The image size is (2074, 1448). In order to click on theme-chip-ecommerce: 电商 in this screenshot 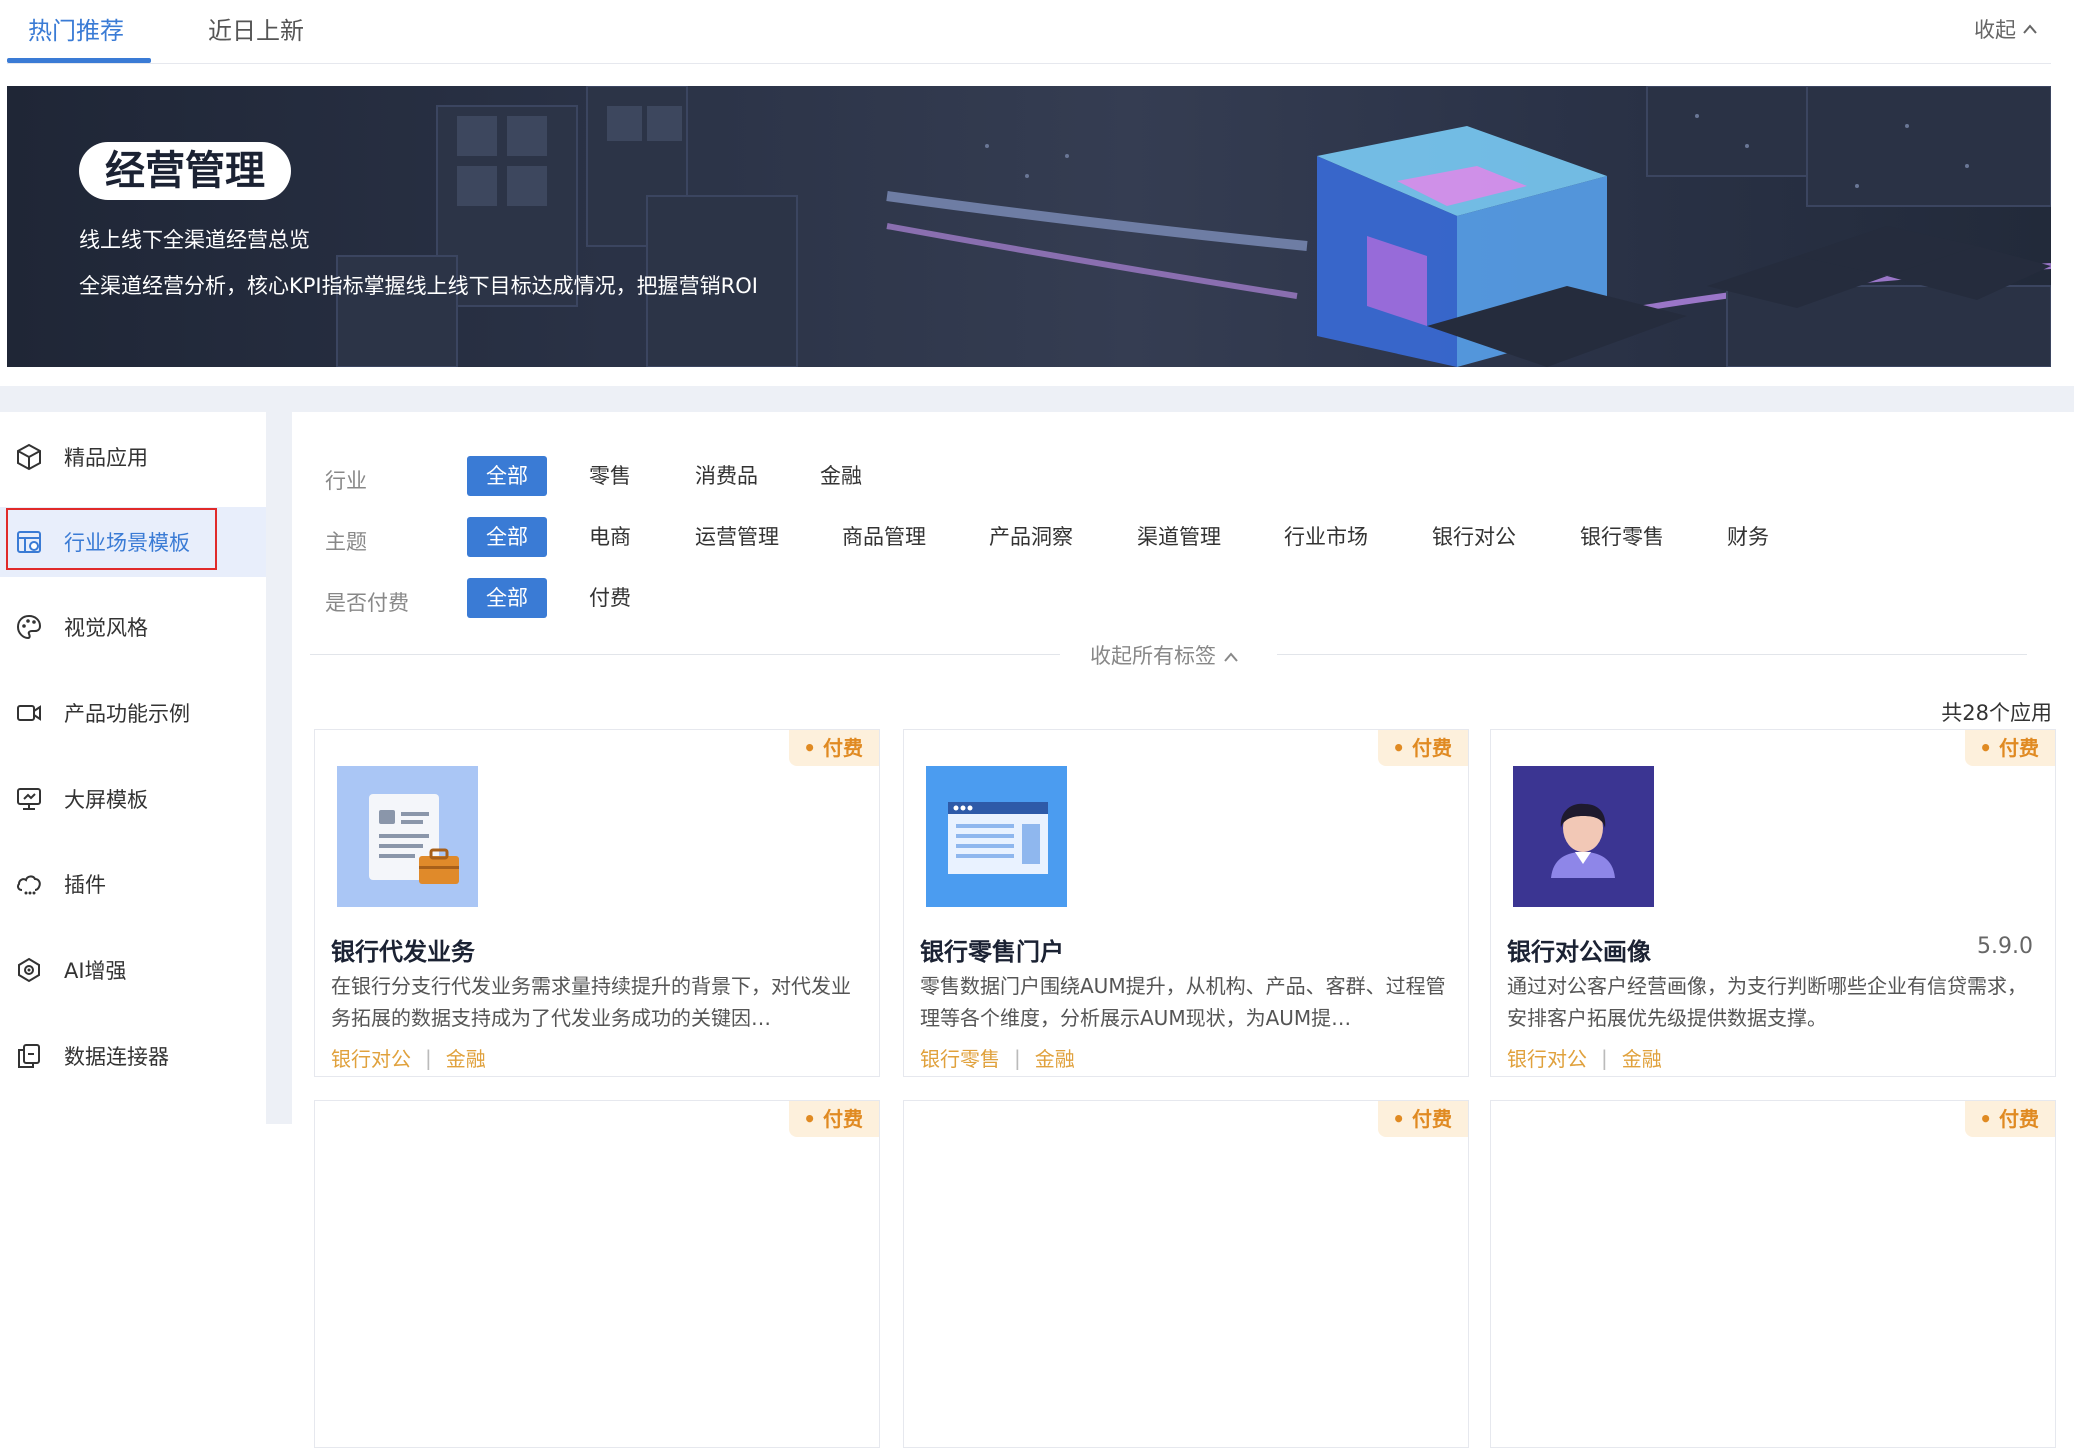, I will do `click(610, 537)`.